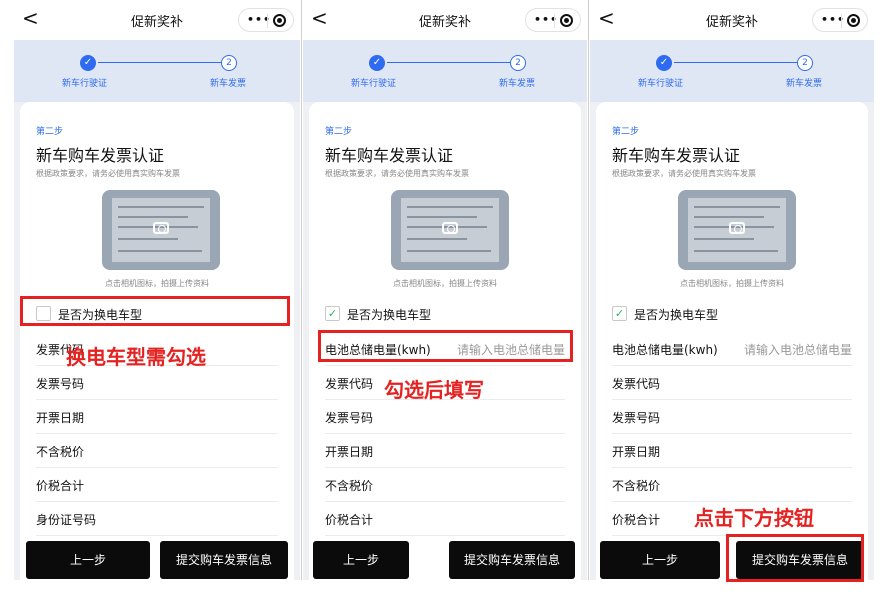 Image resolution: width=888 pixels, height=600 pixels. Describe the element at coordinates (155, 311) in the screenshot. I see `highlight-swap-checkbox` at that location.